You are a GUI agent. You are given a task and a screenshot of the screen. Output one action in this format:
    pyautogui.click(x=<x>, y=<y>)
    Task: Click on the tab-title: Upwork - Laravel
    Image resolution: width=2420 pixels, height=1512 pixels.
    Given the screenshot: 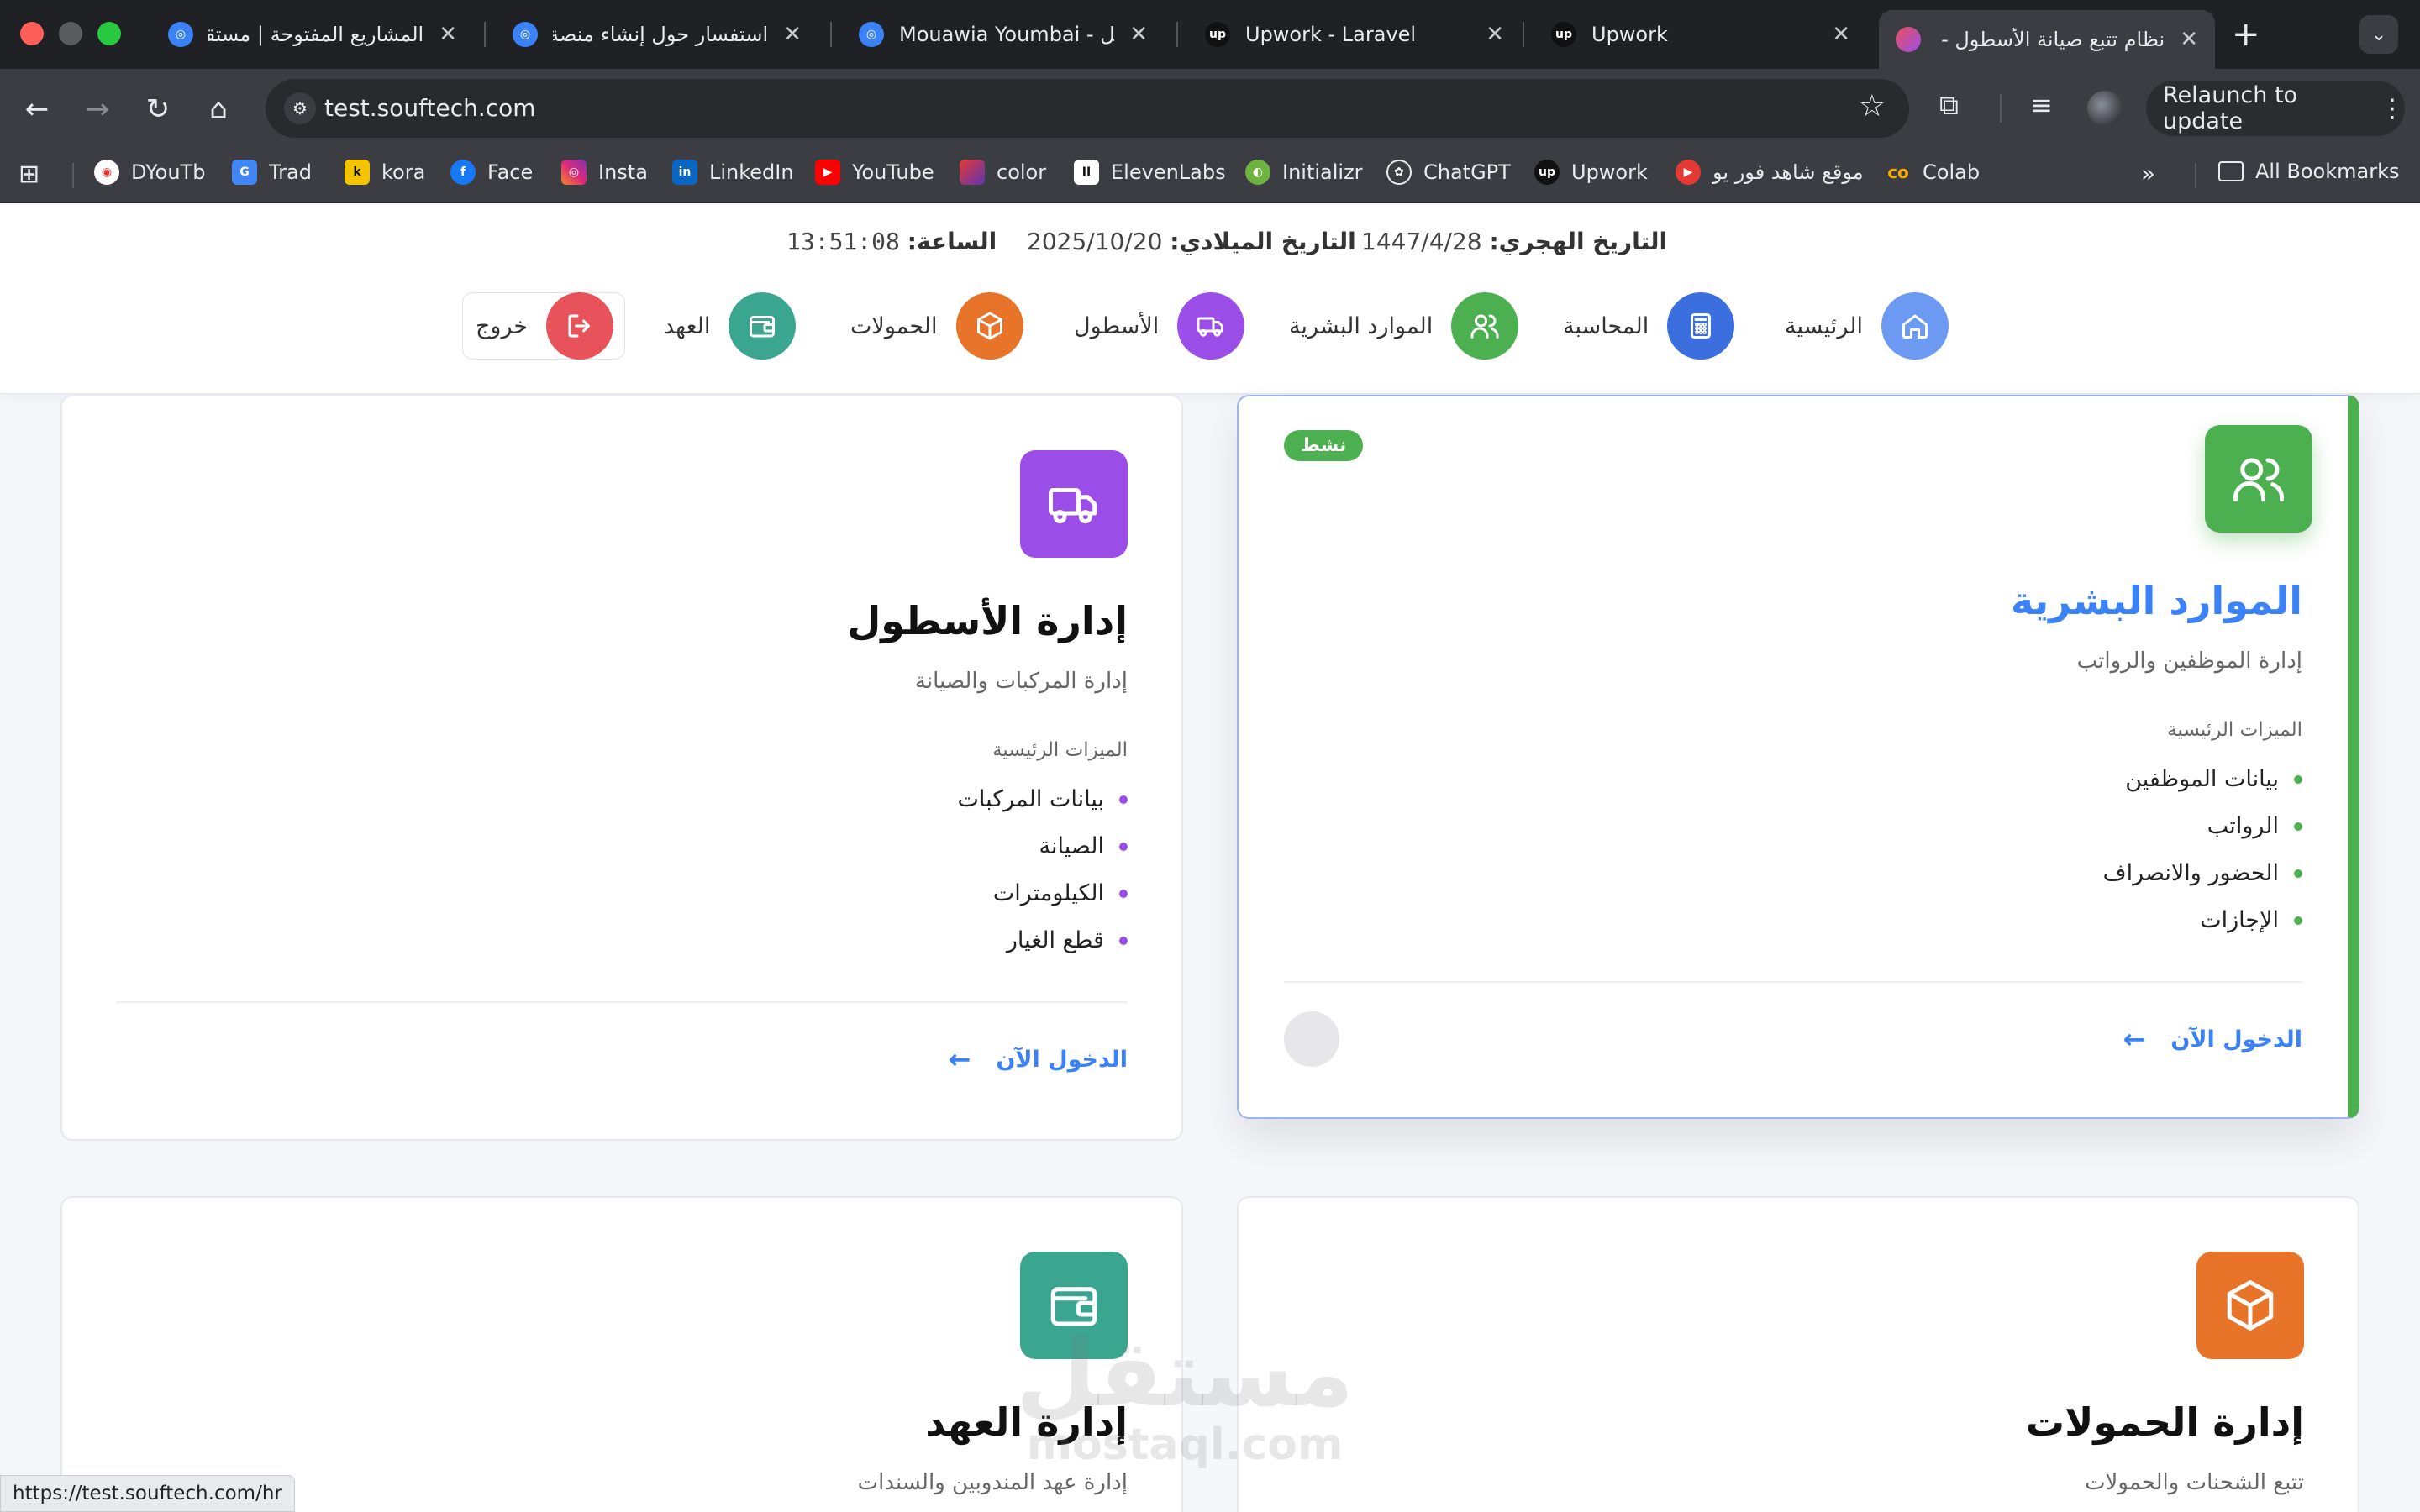 What is the action you would take?
    pyautogui.click(x=1331, y=34)
    